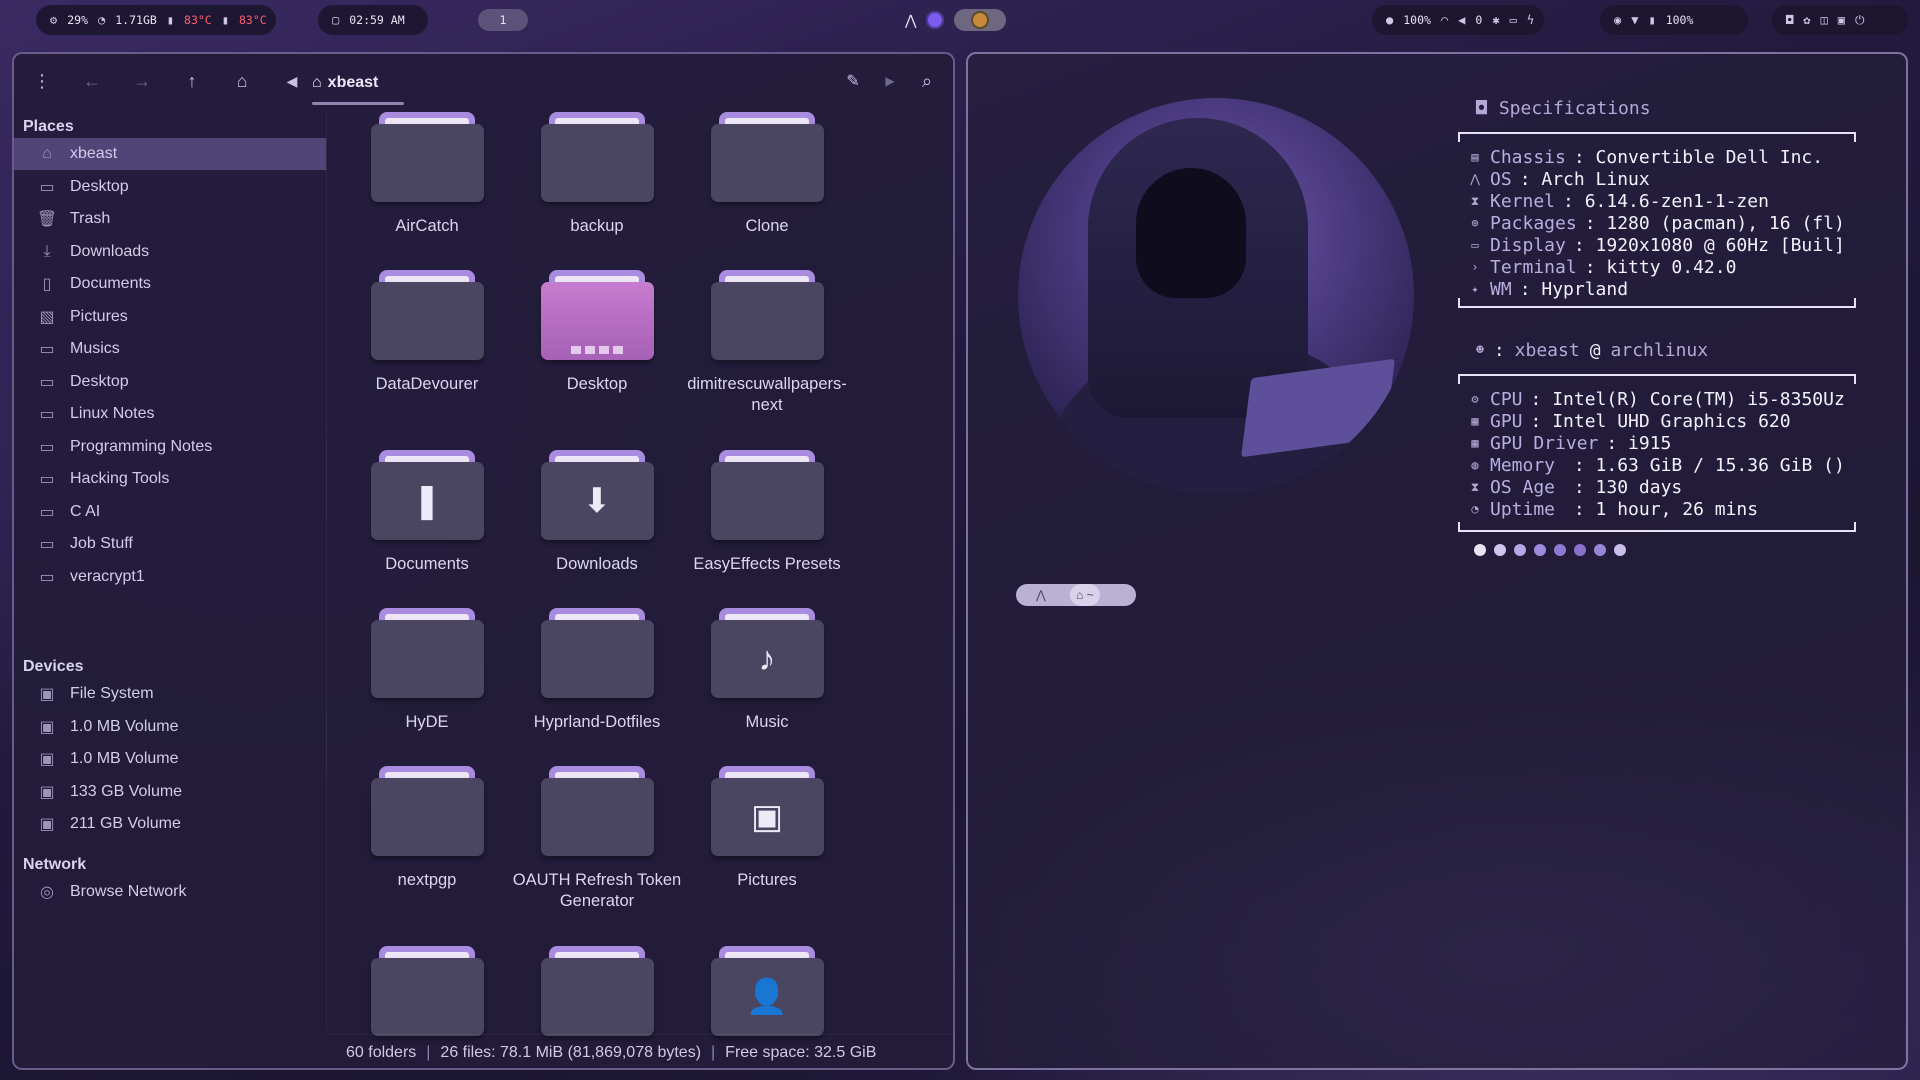 The height and width of the screenshot is (1080, 1920). Describe the element at coordinates (503, 20) in the screenshot. I see `workspace-indicator: 1` at that location.